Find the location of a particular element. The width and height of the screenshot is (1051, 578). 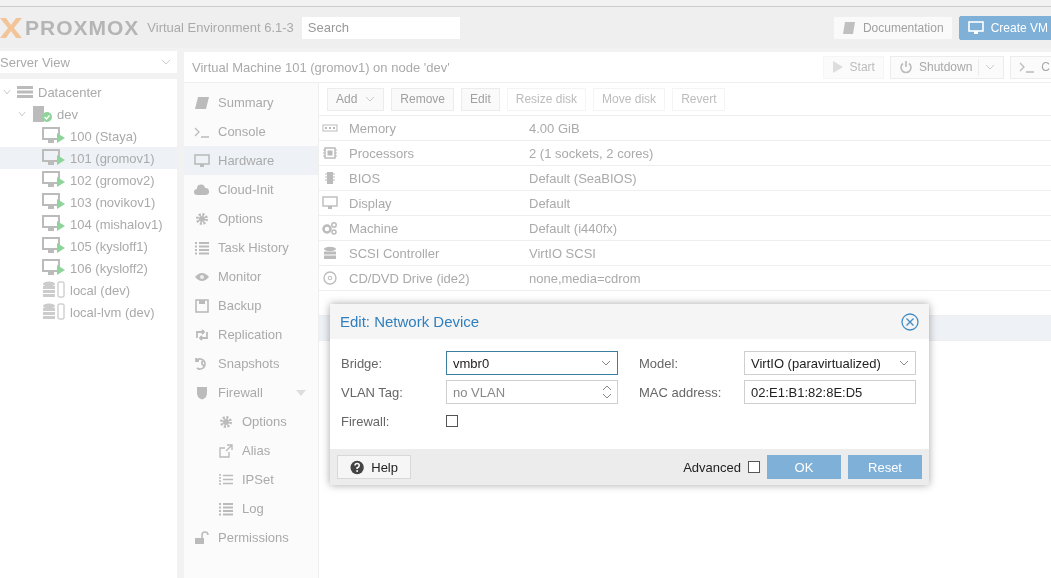

cloud-icon is located at coordinates (202, 189).